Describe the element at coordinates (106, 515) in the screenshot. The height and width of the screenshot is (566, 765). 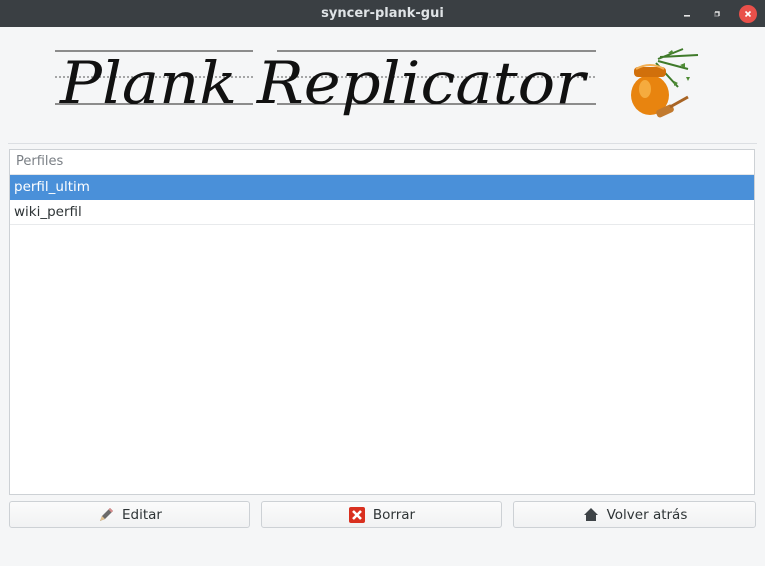
I see `pencil-icon` at that location.